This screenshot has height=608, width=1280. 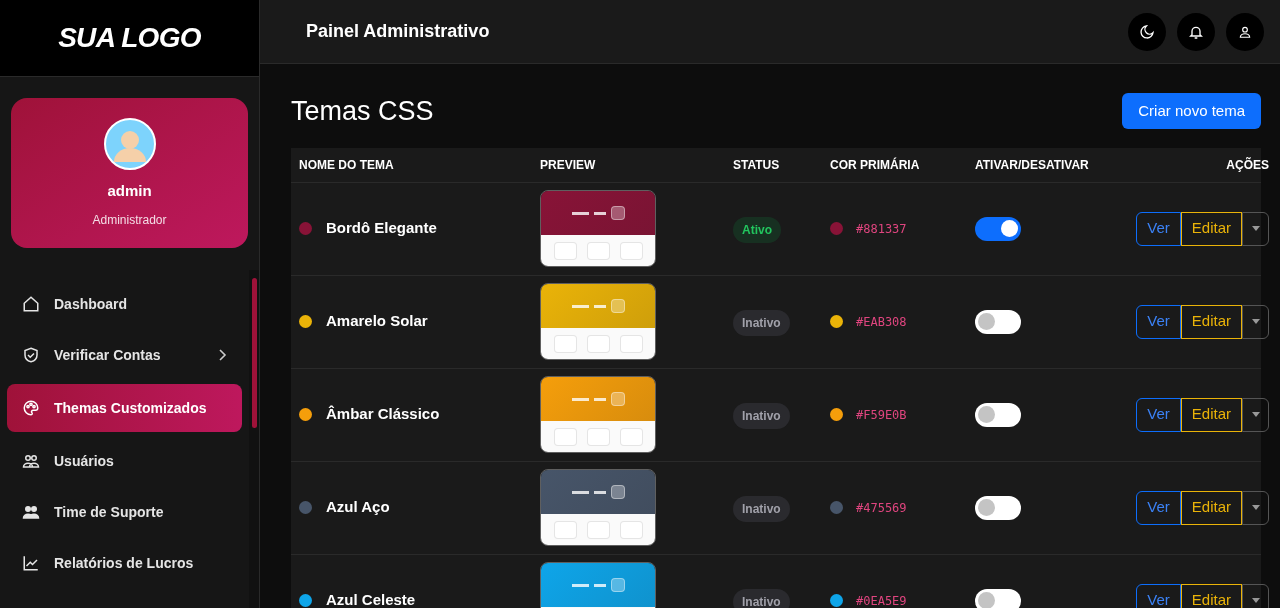 What do you see at coordinates (1196, 31) in the screenshot?
I see `notifications-button` at bounding box center [1196, 31].